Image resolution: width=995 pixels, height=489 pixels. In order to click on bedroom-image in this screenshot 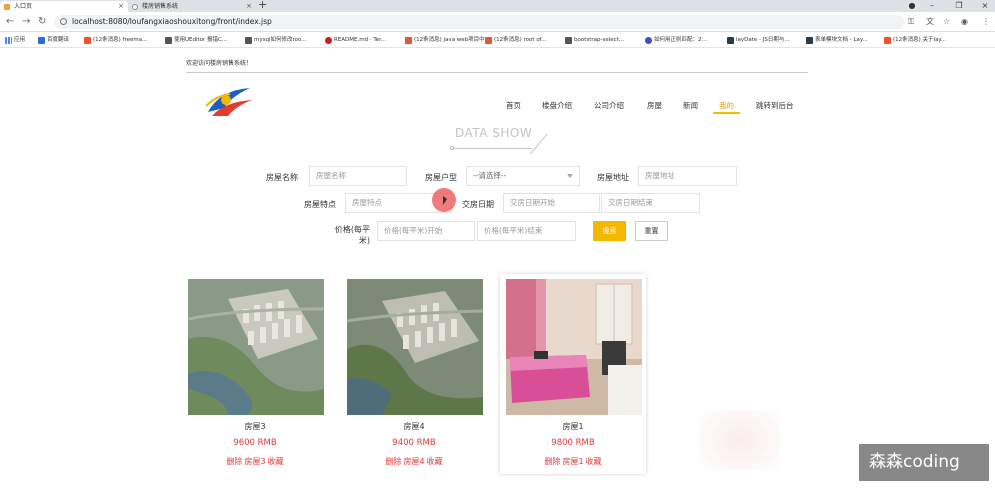, I will do `click(574, 347)`.